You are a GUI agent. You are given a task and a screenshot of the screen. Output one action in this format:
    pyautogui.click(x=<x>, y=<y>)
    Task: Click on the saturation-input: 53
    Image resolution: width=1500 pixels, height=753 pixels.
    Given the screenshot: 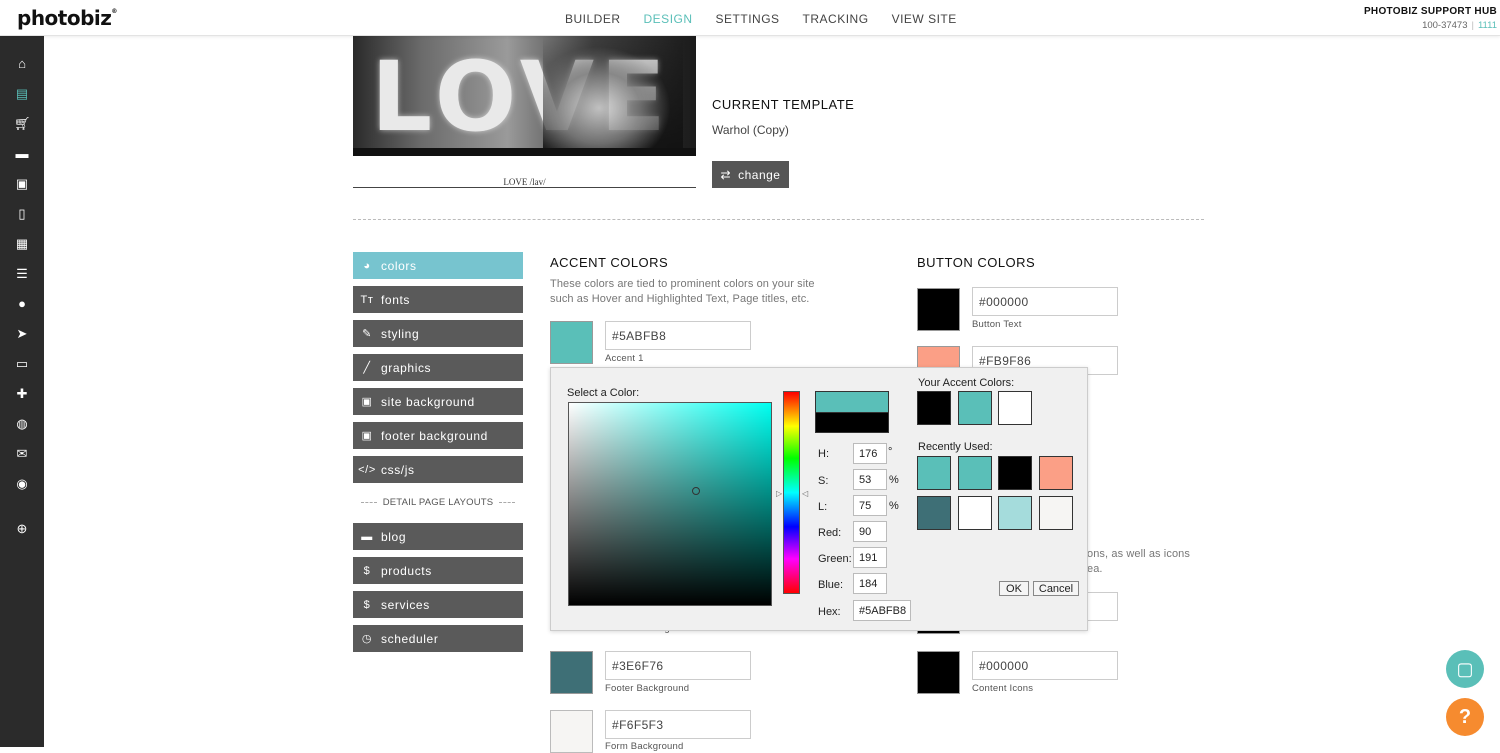 What is the action you would take?
    pyautogui.click(x=870, y=479)
    